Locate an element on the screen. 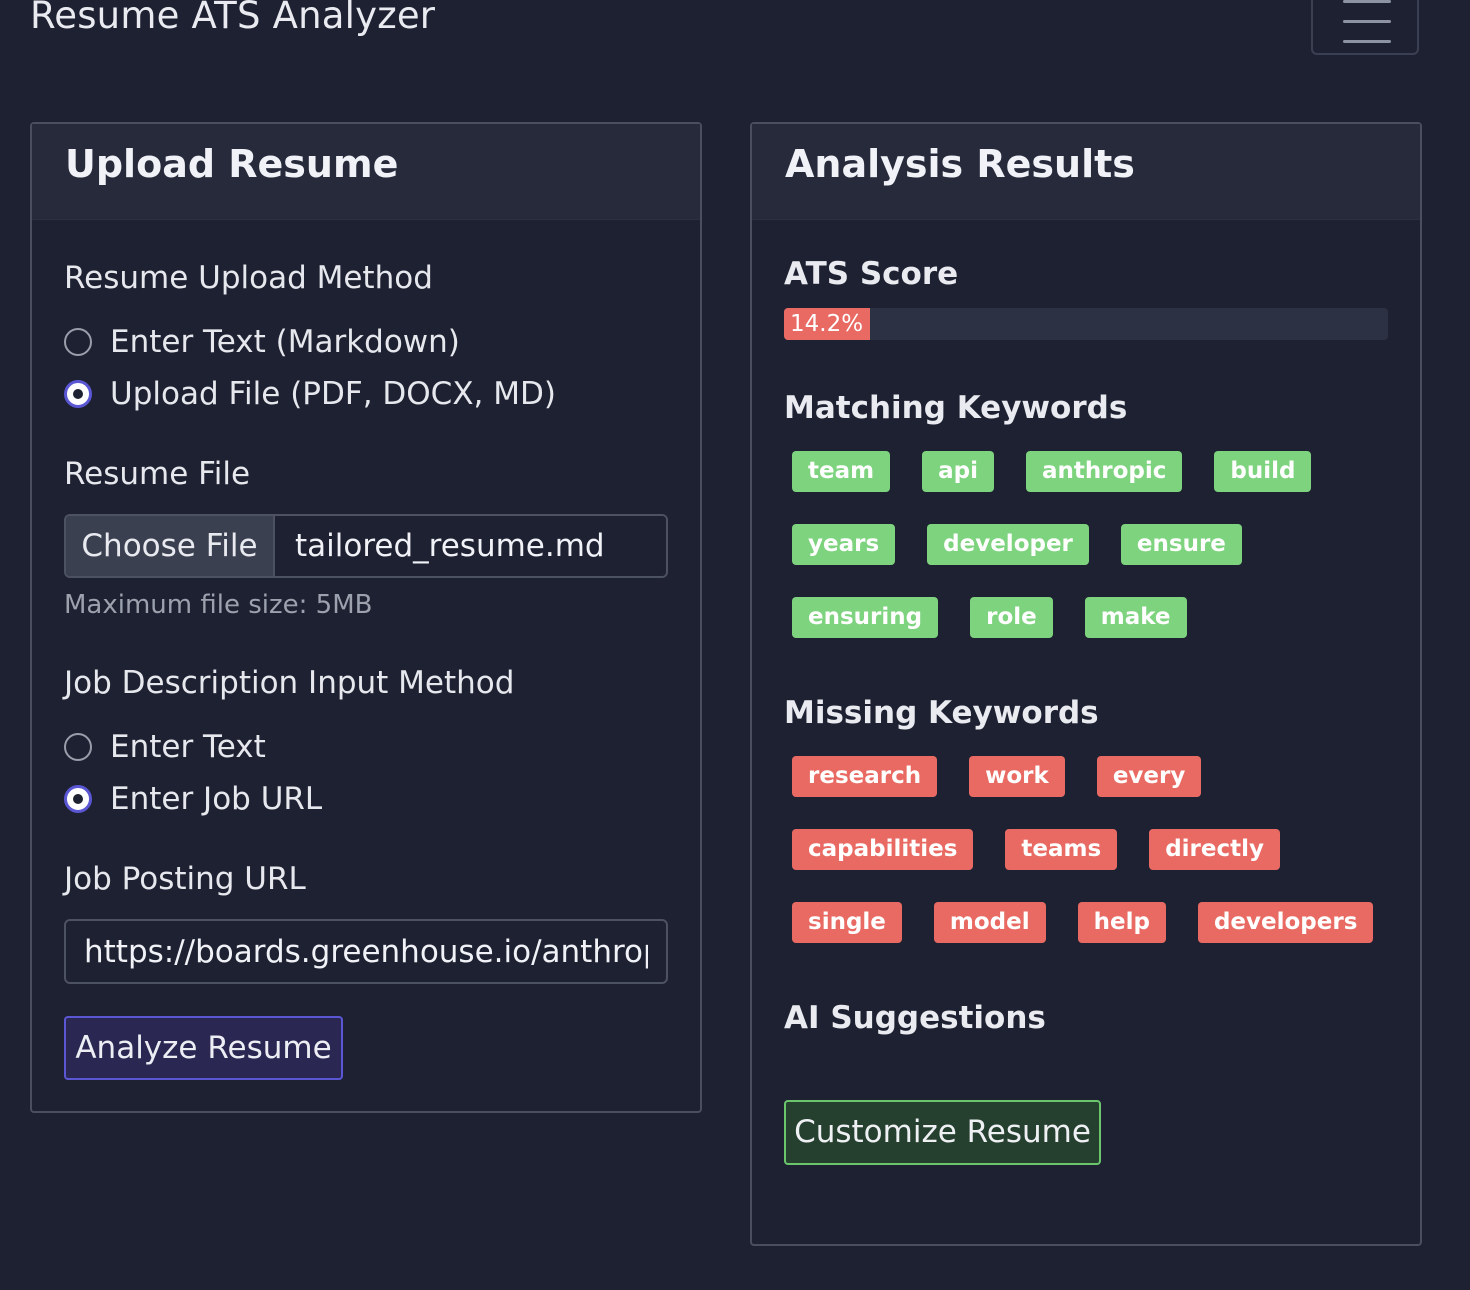 This screenshot has height=1290, width=1470. resume-file-input: Choose File tailored_resume.md is located at coordinates (366, 546).